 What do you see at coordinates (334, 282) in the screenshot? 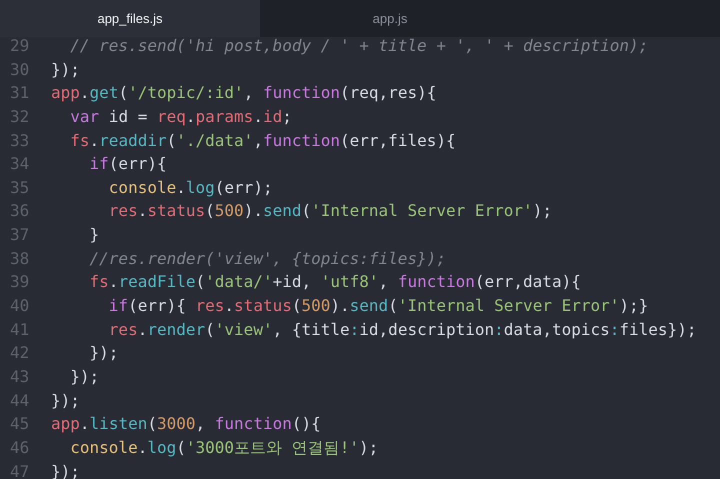
I see `code-line: fs.readFile('data/'+id, 'utf8', function(err,data){` at bounding box center [334, 282].